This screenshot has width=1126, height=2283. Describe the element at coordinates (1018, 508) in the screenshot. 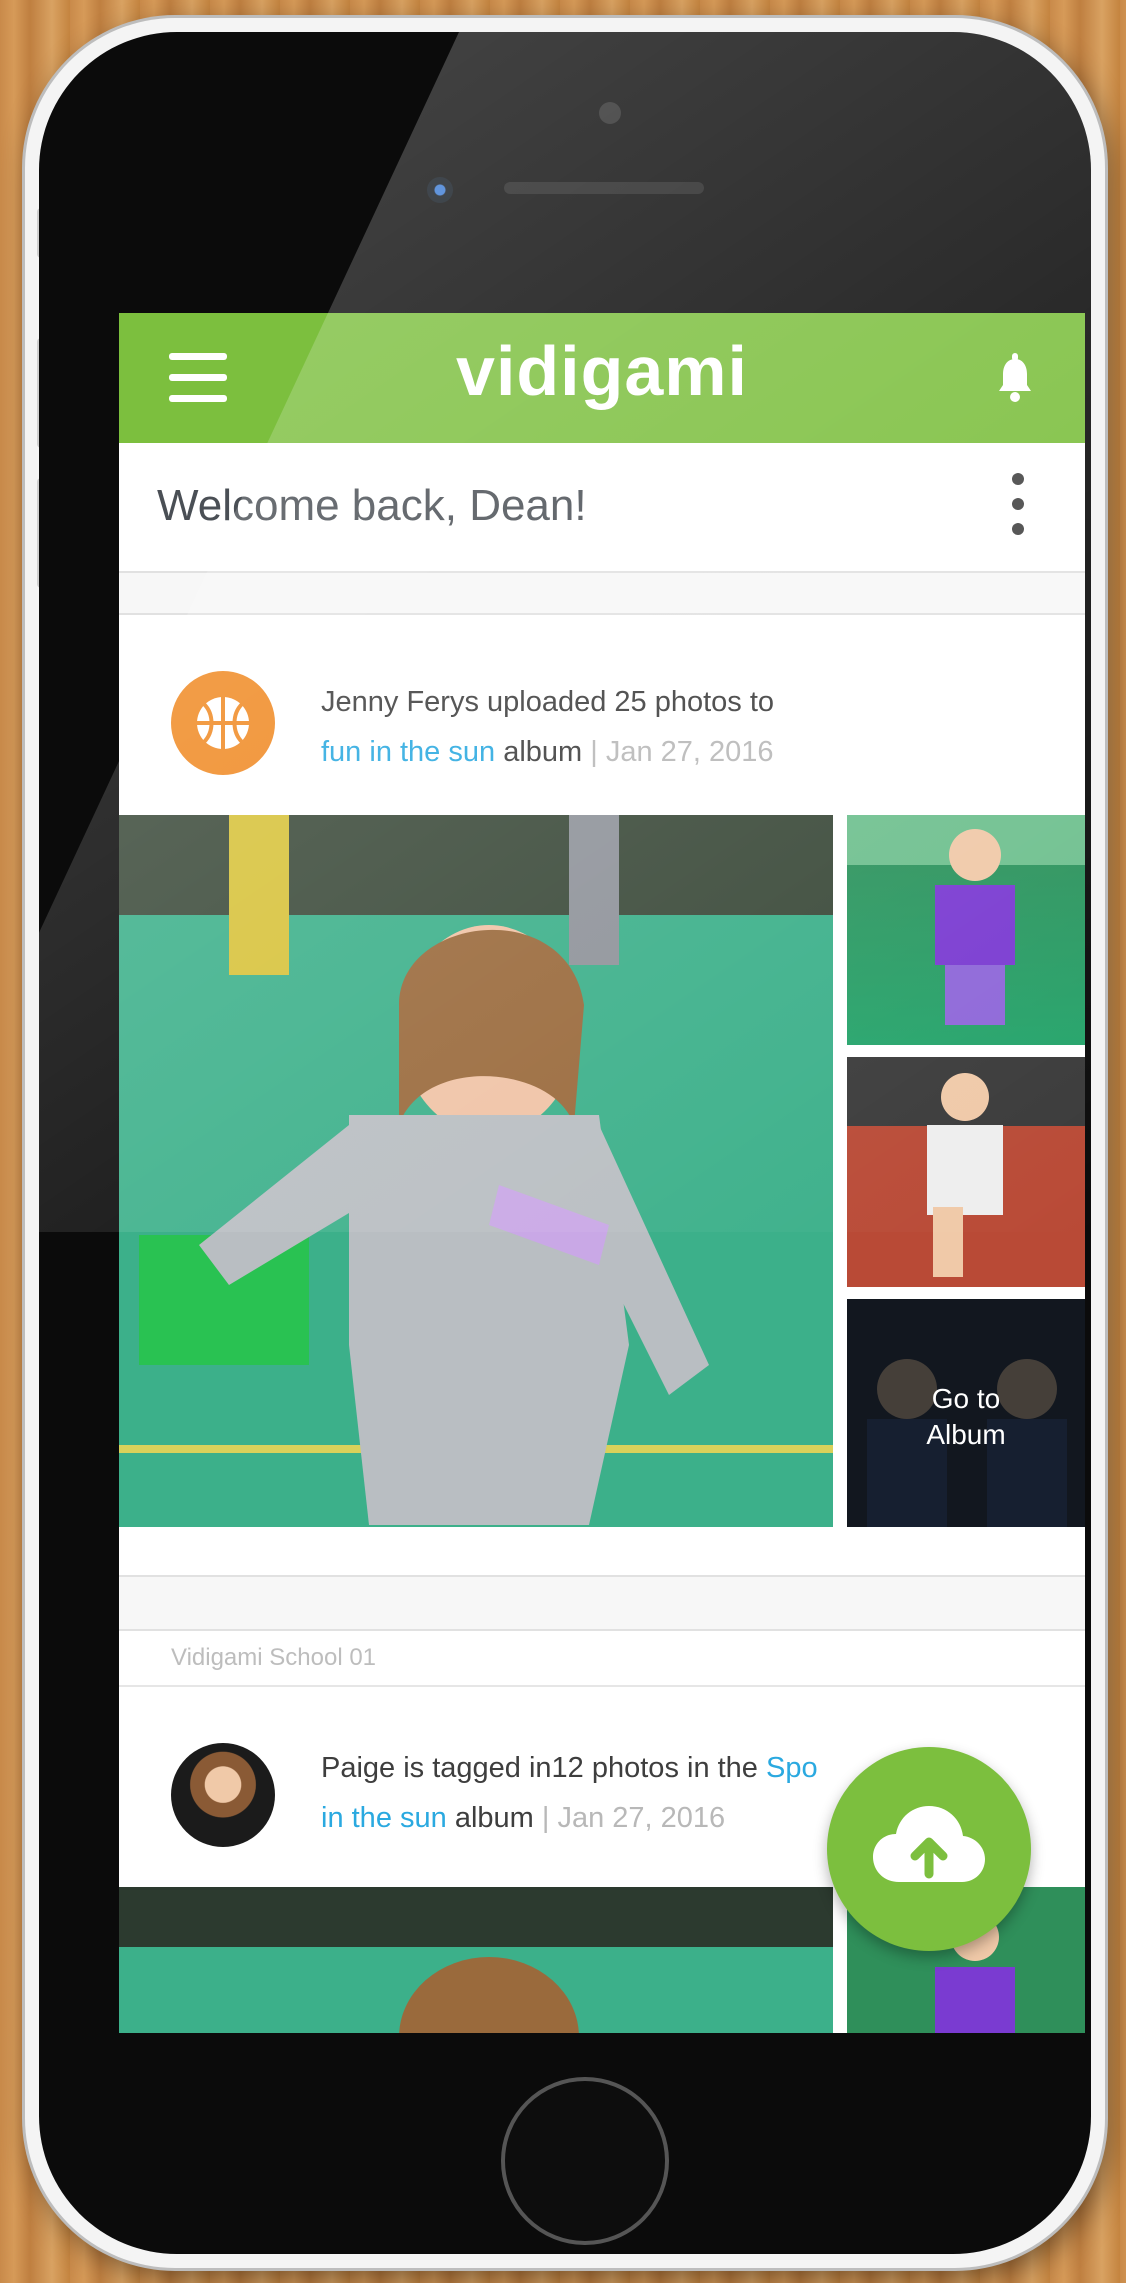

I see `more-options-icon` at that location.